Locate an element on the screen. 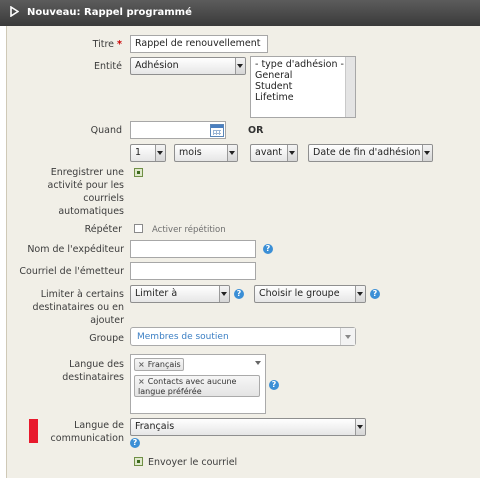 Image resolution: width=480 pixels, height=478 pixels. list-option: - type d'adhésion - is located at coordinates (303, 64).